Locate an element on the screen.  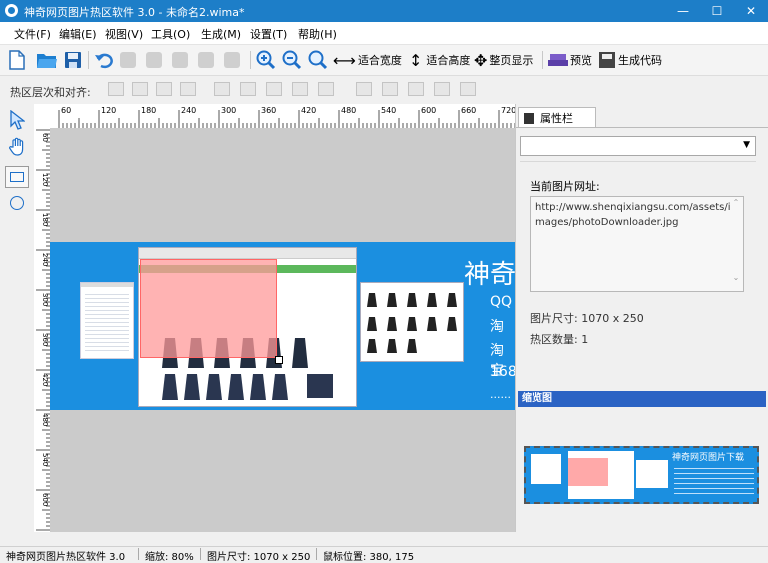
hand-icon is located at coordinates (16, 146).